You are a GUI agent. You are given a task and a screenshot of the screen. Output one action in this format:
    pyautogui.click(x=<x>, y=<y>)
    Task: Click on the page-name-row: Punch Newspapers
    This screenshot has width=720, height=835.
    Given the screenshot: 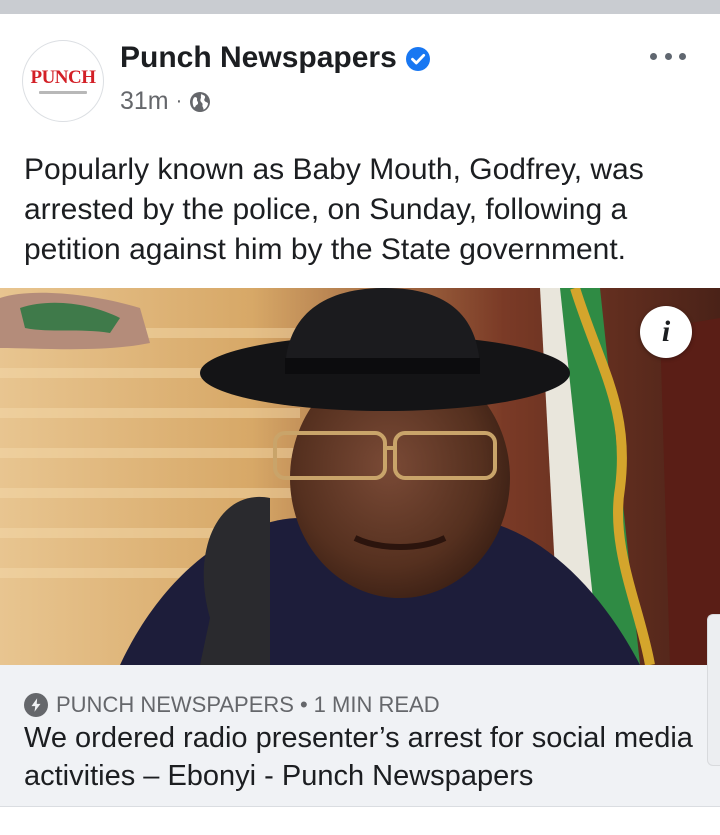 What is the action you would take?
    pyautogui.click(x=275, y=58)
    